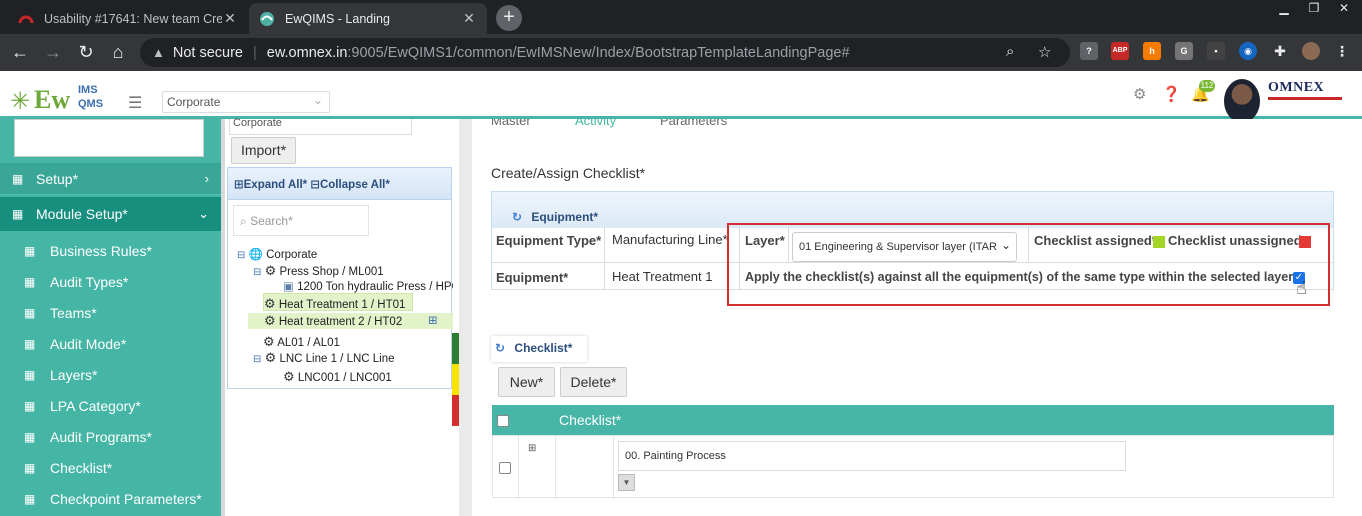 The height and width of the screenshot is (516, 1362). I want to click on gear-icon: ⚙, so click(270, 303).